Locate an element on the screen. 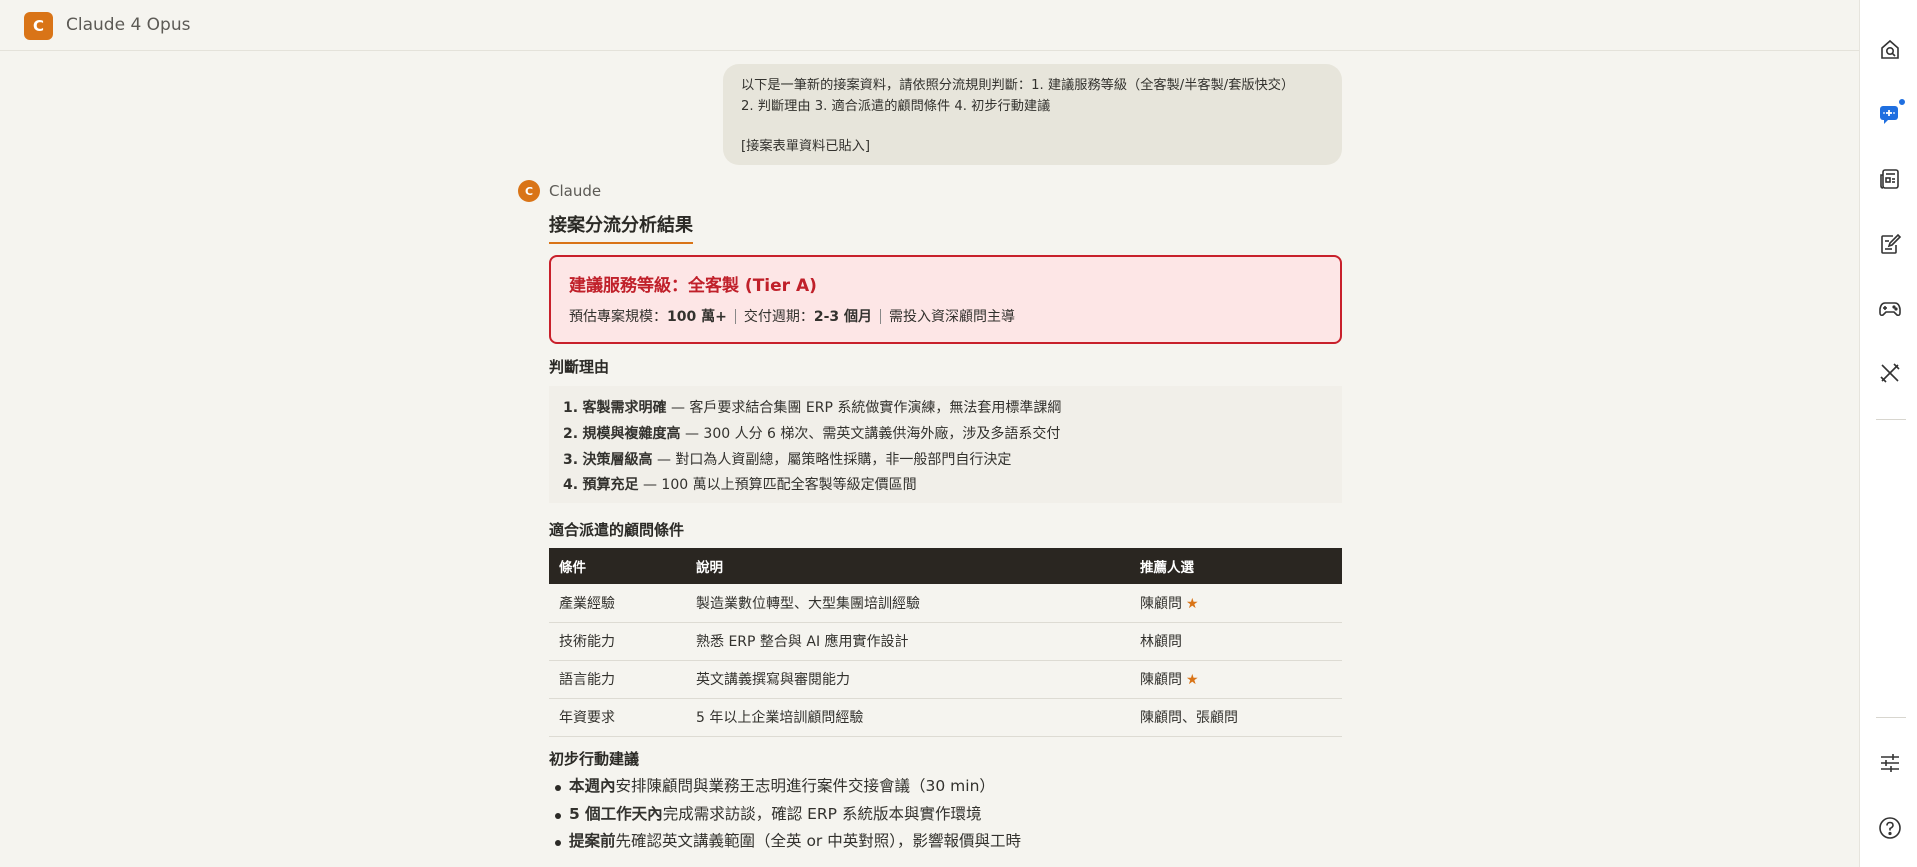 This screenshot has height=867, width=1917. response-title: 接案分流分析結果 is located at coordinates (621, 227).